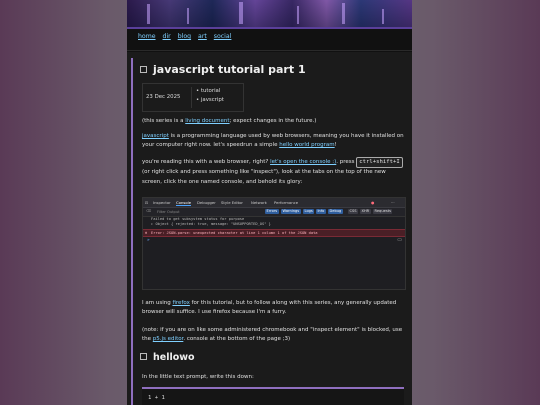 Image resolution: width=540 pixels, height=405 pixels. What do you see at coordinates (346, 162) in the screenshot?
I see `text: . press` at bounding box center [346, 162].